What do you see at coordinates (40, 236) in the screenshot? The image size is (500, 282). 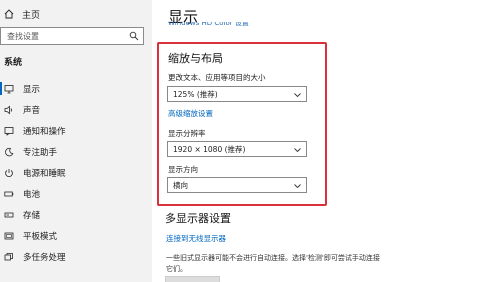 I see `sidebar-item-label: 平板模式` at bounding box center [40, 236].